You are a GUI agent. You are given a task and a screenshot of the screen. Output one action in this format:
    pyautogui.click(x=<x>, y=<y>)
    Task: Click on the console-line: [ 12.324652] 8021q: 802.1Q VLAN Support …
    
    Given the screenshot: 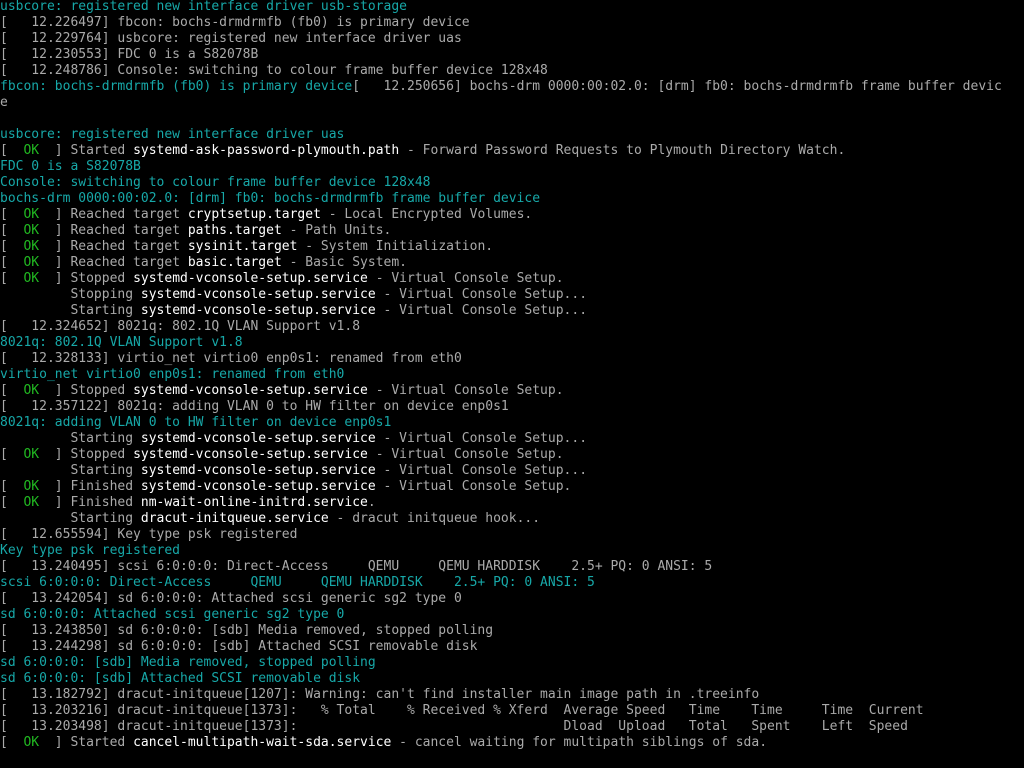 What is the action you would take?
    pyautogui.click(x=512, y=327)
    